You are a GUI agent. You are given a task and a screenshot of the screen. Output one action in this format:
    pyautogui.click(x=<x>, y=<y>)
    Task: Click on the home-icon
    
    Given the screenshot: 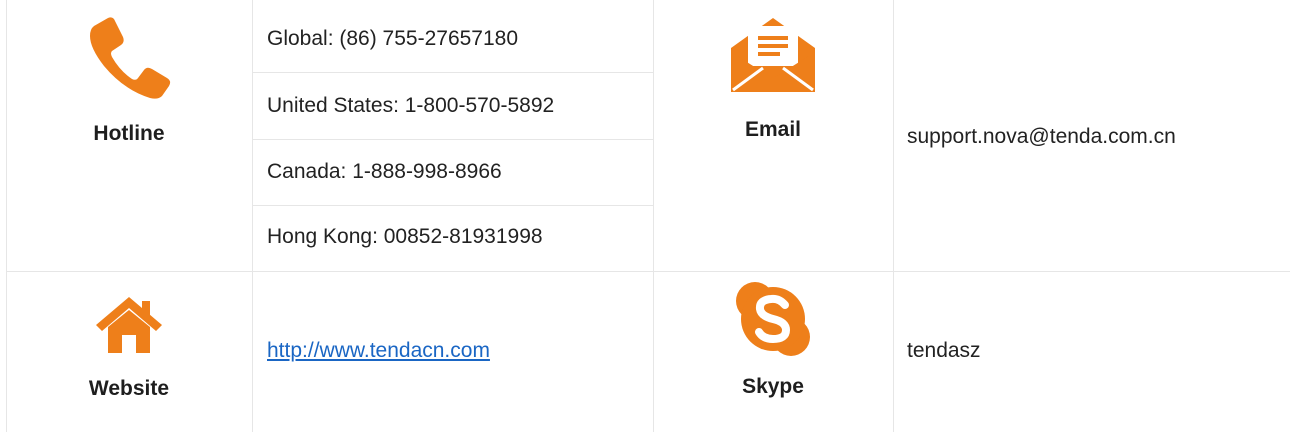 What is the action you would take?
    pyautogui.click(x=129, y=325)
    